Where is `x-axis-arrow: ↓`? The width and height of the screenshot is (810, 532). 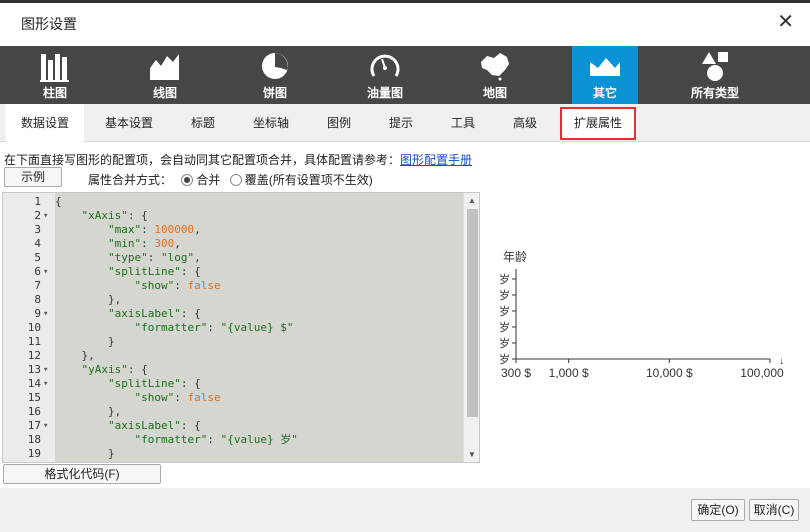 x-axis-arrow: ↓ is located at coordinates (781, 361).